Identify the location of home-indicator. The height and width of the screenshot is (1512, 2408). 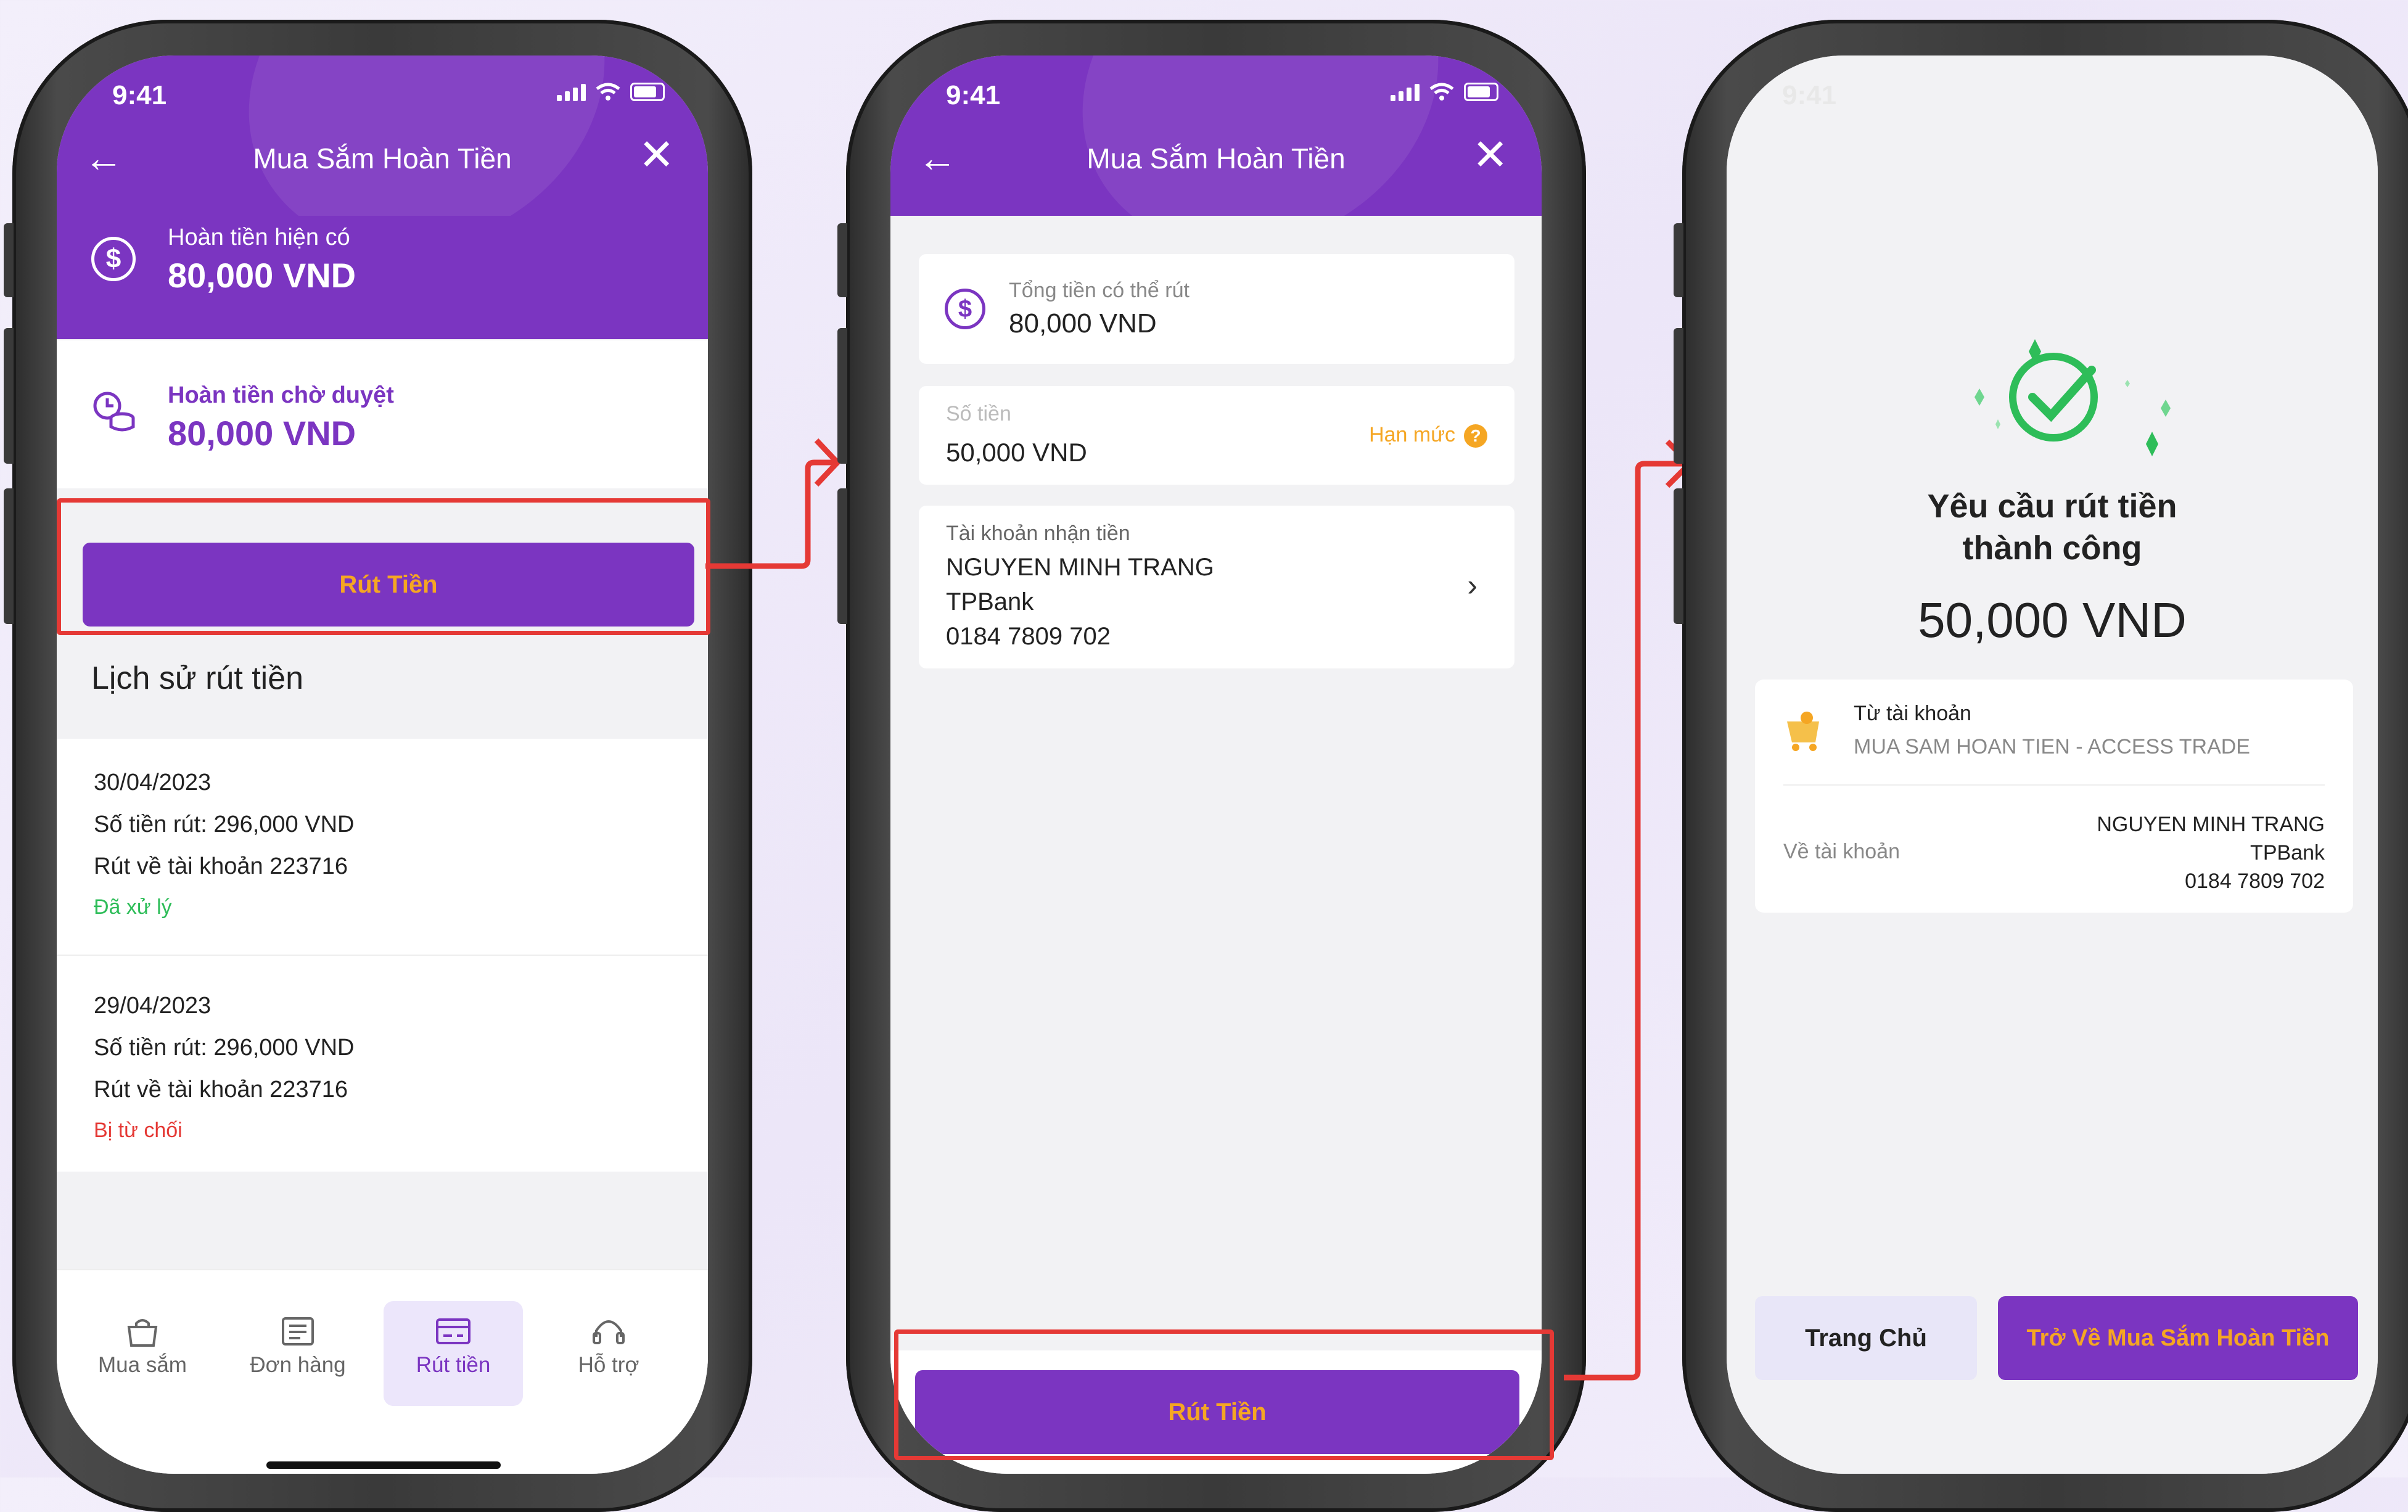
(384, 1465).